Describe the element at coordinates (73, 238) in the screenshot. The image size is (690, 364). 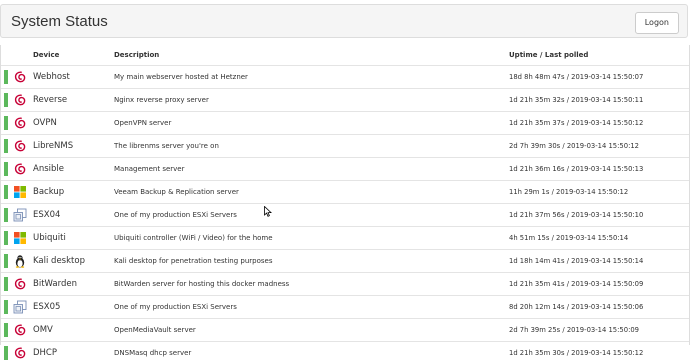
I see `device-name: Ubiquiti` at that location.